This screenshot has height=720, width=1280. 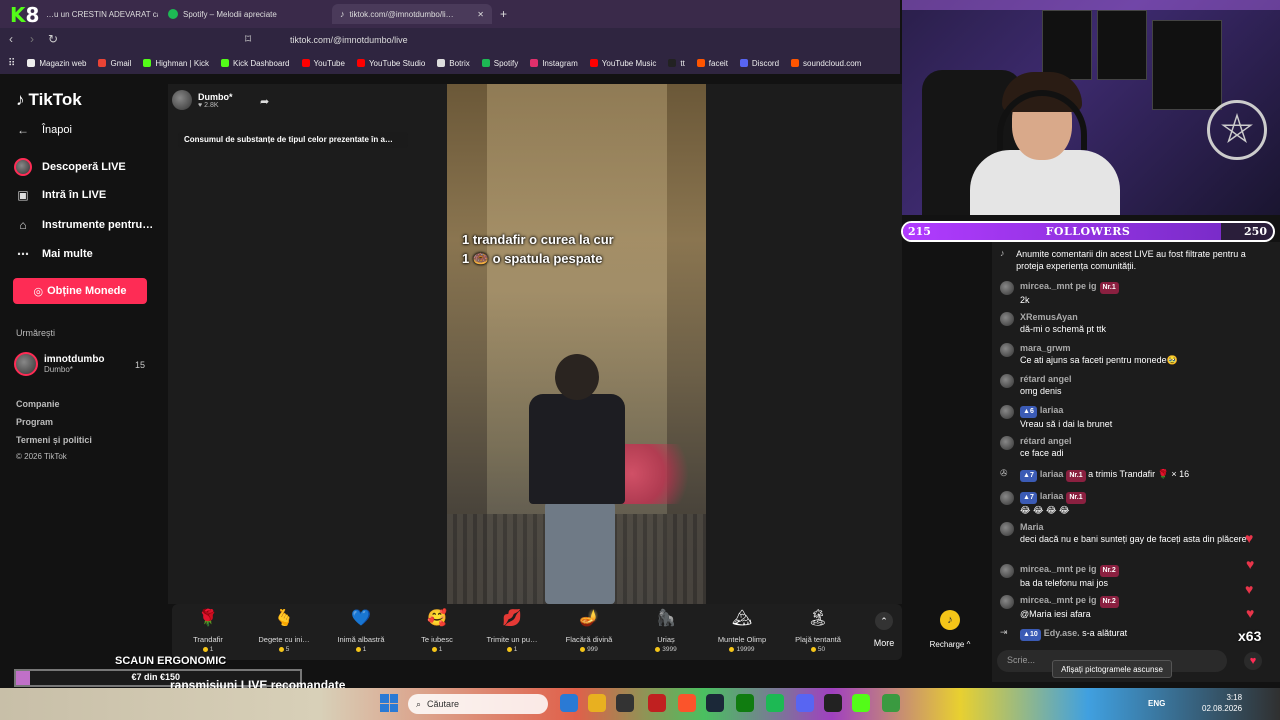 What do you see at coordinates (43, 130) in the screenshot?
I see `back-link: ← Înapoi` at bounding box center [43, 130].